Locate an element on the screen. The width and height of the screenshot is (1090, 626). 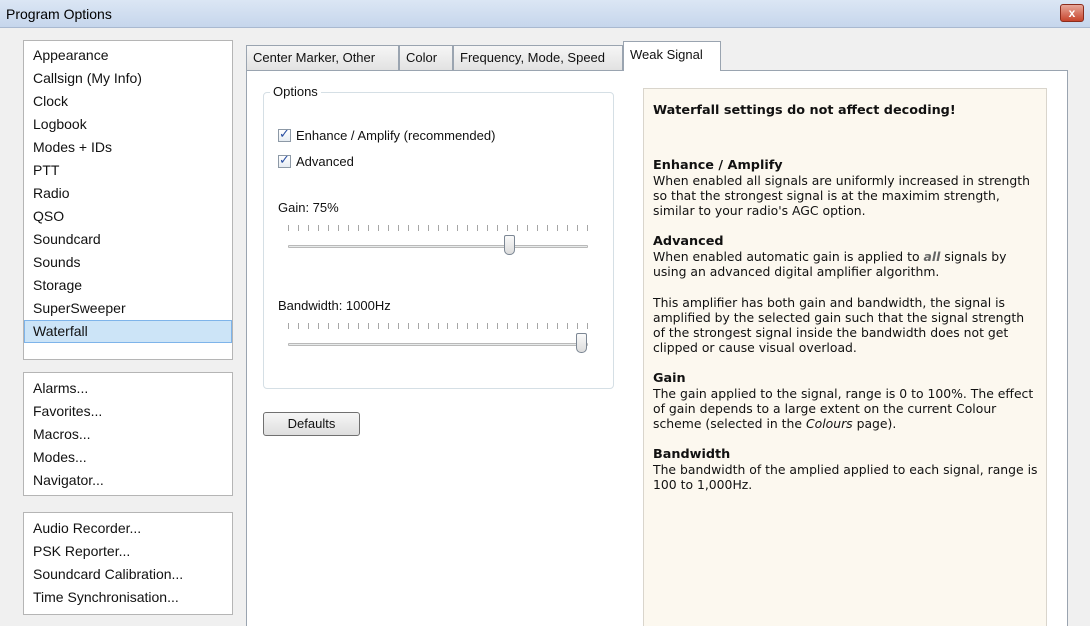
tab-frequency-mode-speed: Frequency, Mode, Speed is located at coordinates (538, 57).